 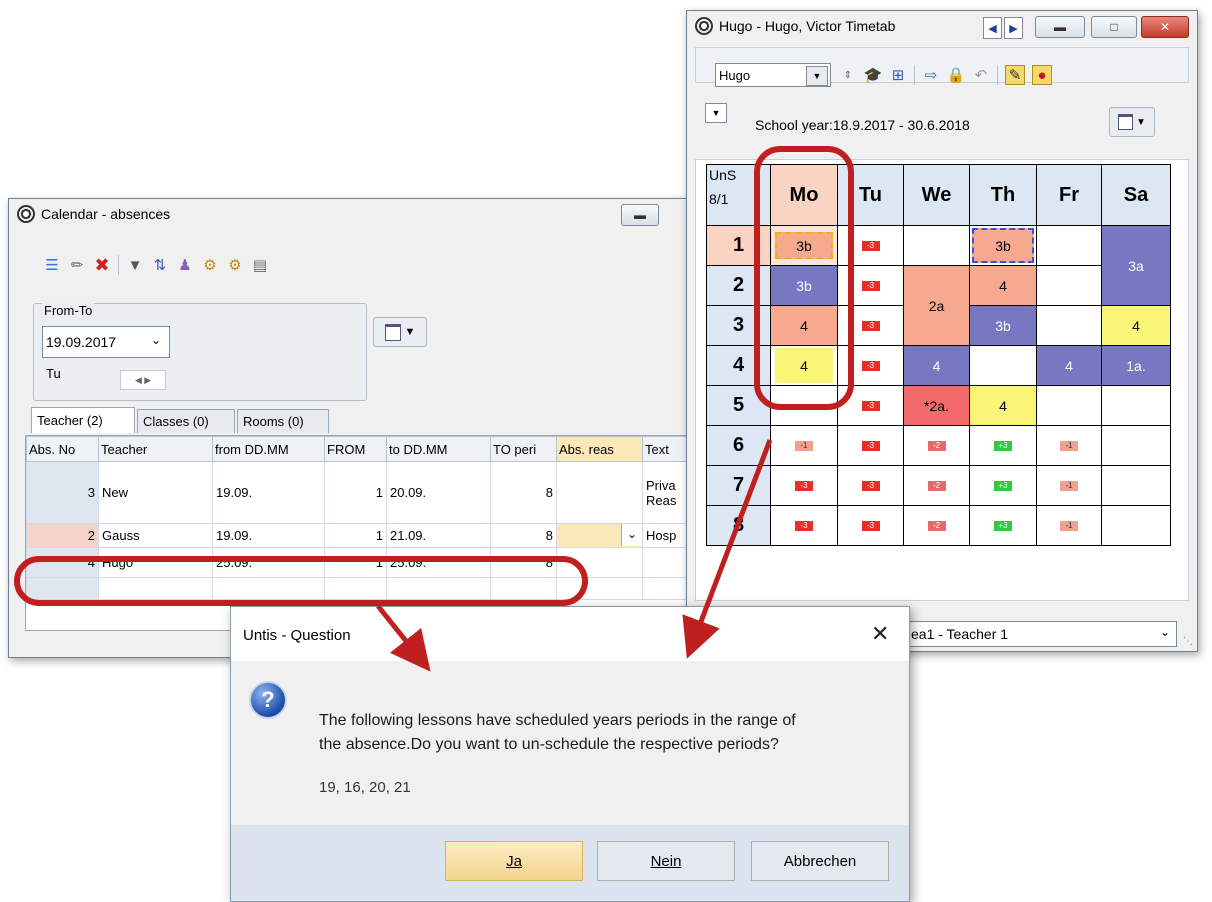 I want to click on arrow-from-timetable, so click(x=727, y=549).